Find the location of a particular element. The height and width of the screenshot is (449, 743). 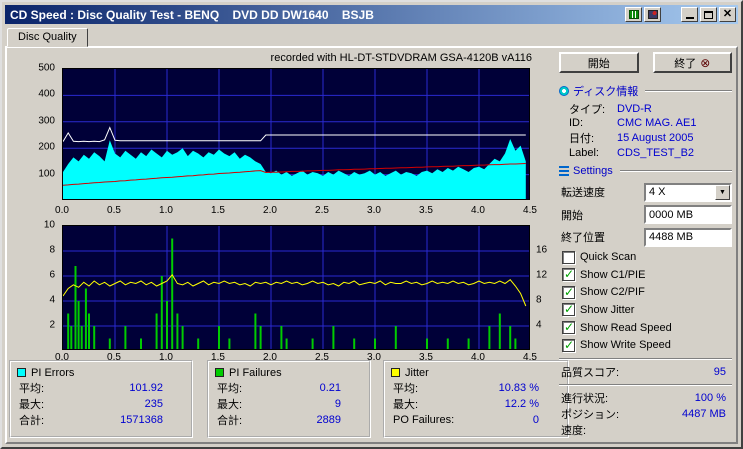

exit-button: 終了 ⊗ is located at coordinates (692, 62).